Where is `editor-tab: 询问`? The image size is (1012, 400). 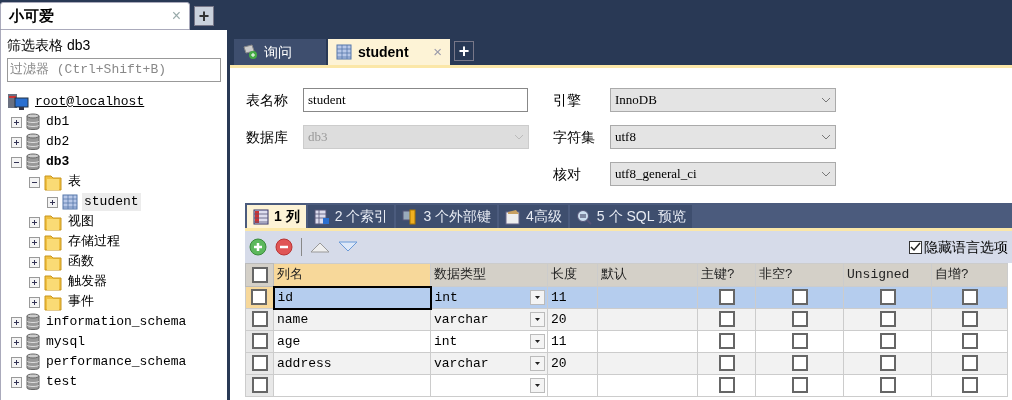 editor-tab: 询问 is located at coordinates (280, 52).